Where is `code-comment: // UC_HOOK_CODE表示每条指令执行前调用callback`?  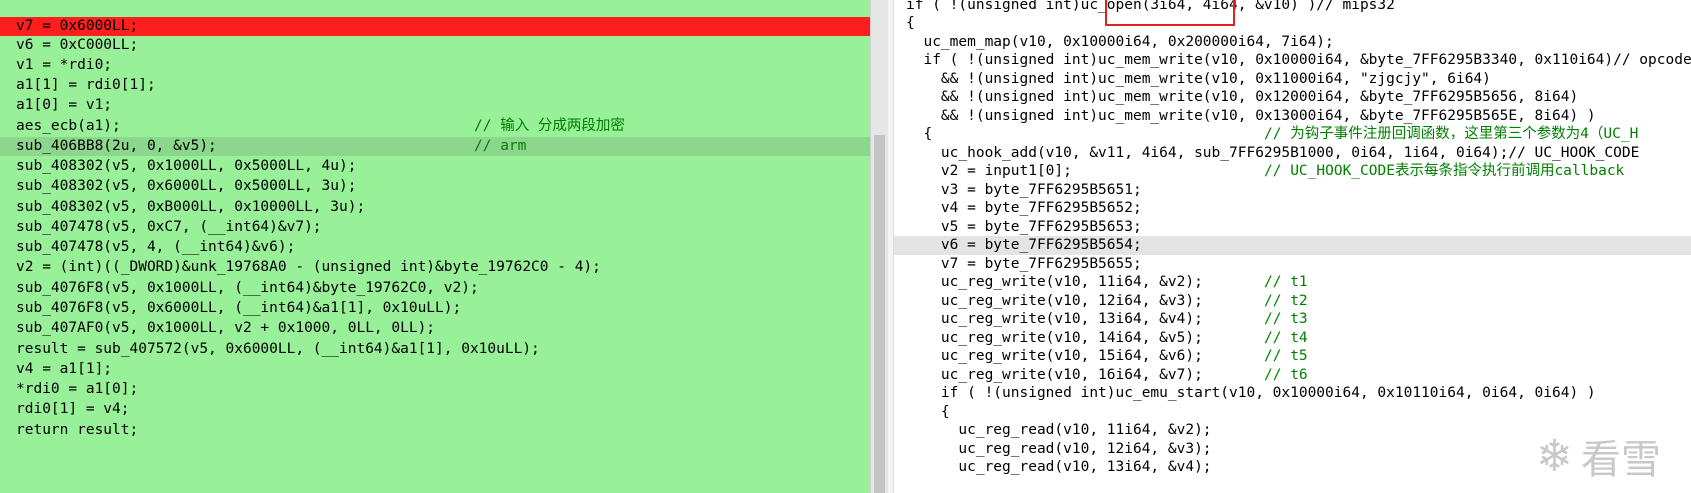 code-comment: // UC_HOOK_CODE表示每条指令执行前调用callback is located at coordinates (1444, 171).